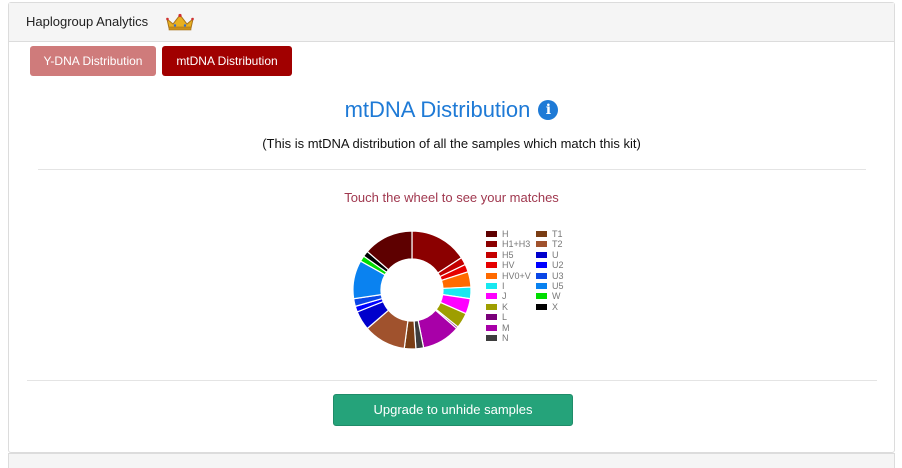 Image resolution: width=902 pixels, height=468 pixels. What do you see at coordinates (451, 197) in the screenshot?
I see `touch-prompt: Touch the wheel to see your matches` at bounding box center [451, 197].